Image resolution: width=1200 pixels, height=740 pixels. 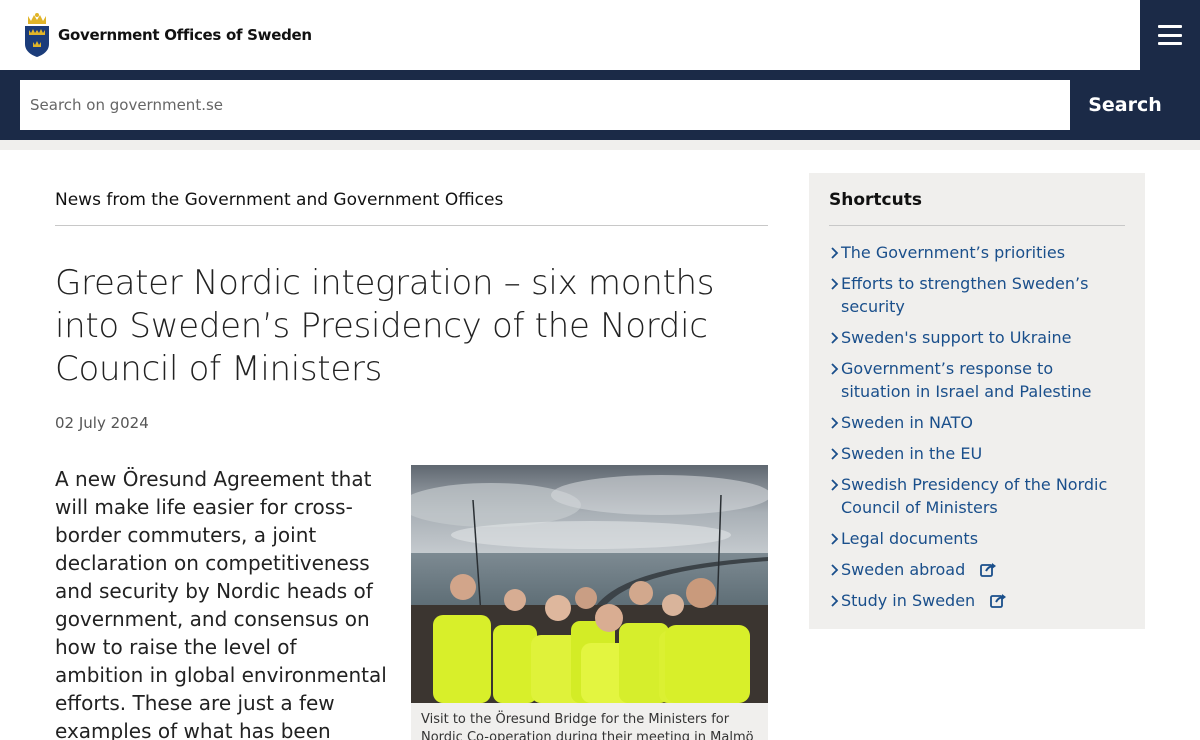 I want to click on shortcut-item: Efforts to strengthen Sweden’s security, so click(x=977, y=295).